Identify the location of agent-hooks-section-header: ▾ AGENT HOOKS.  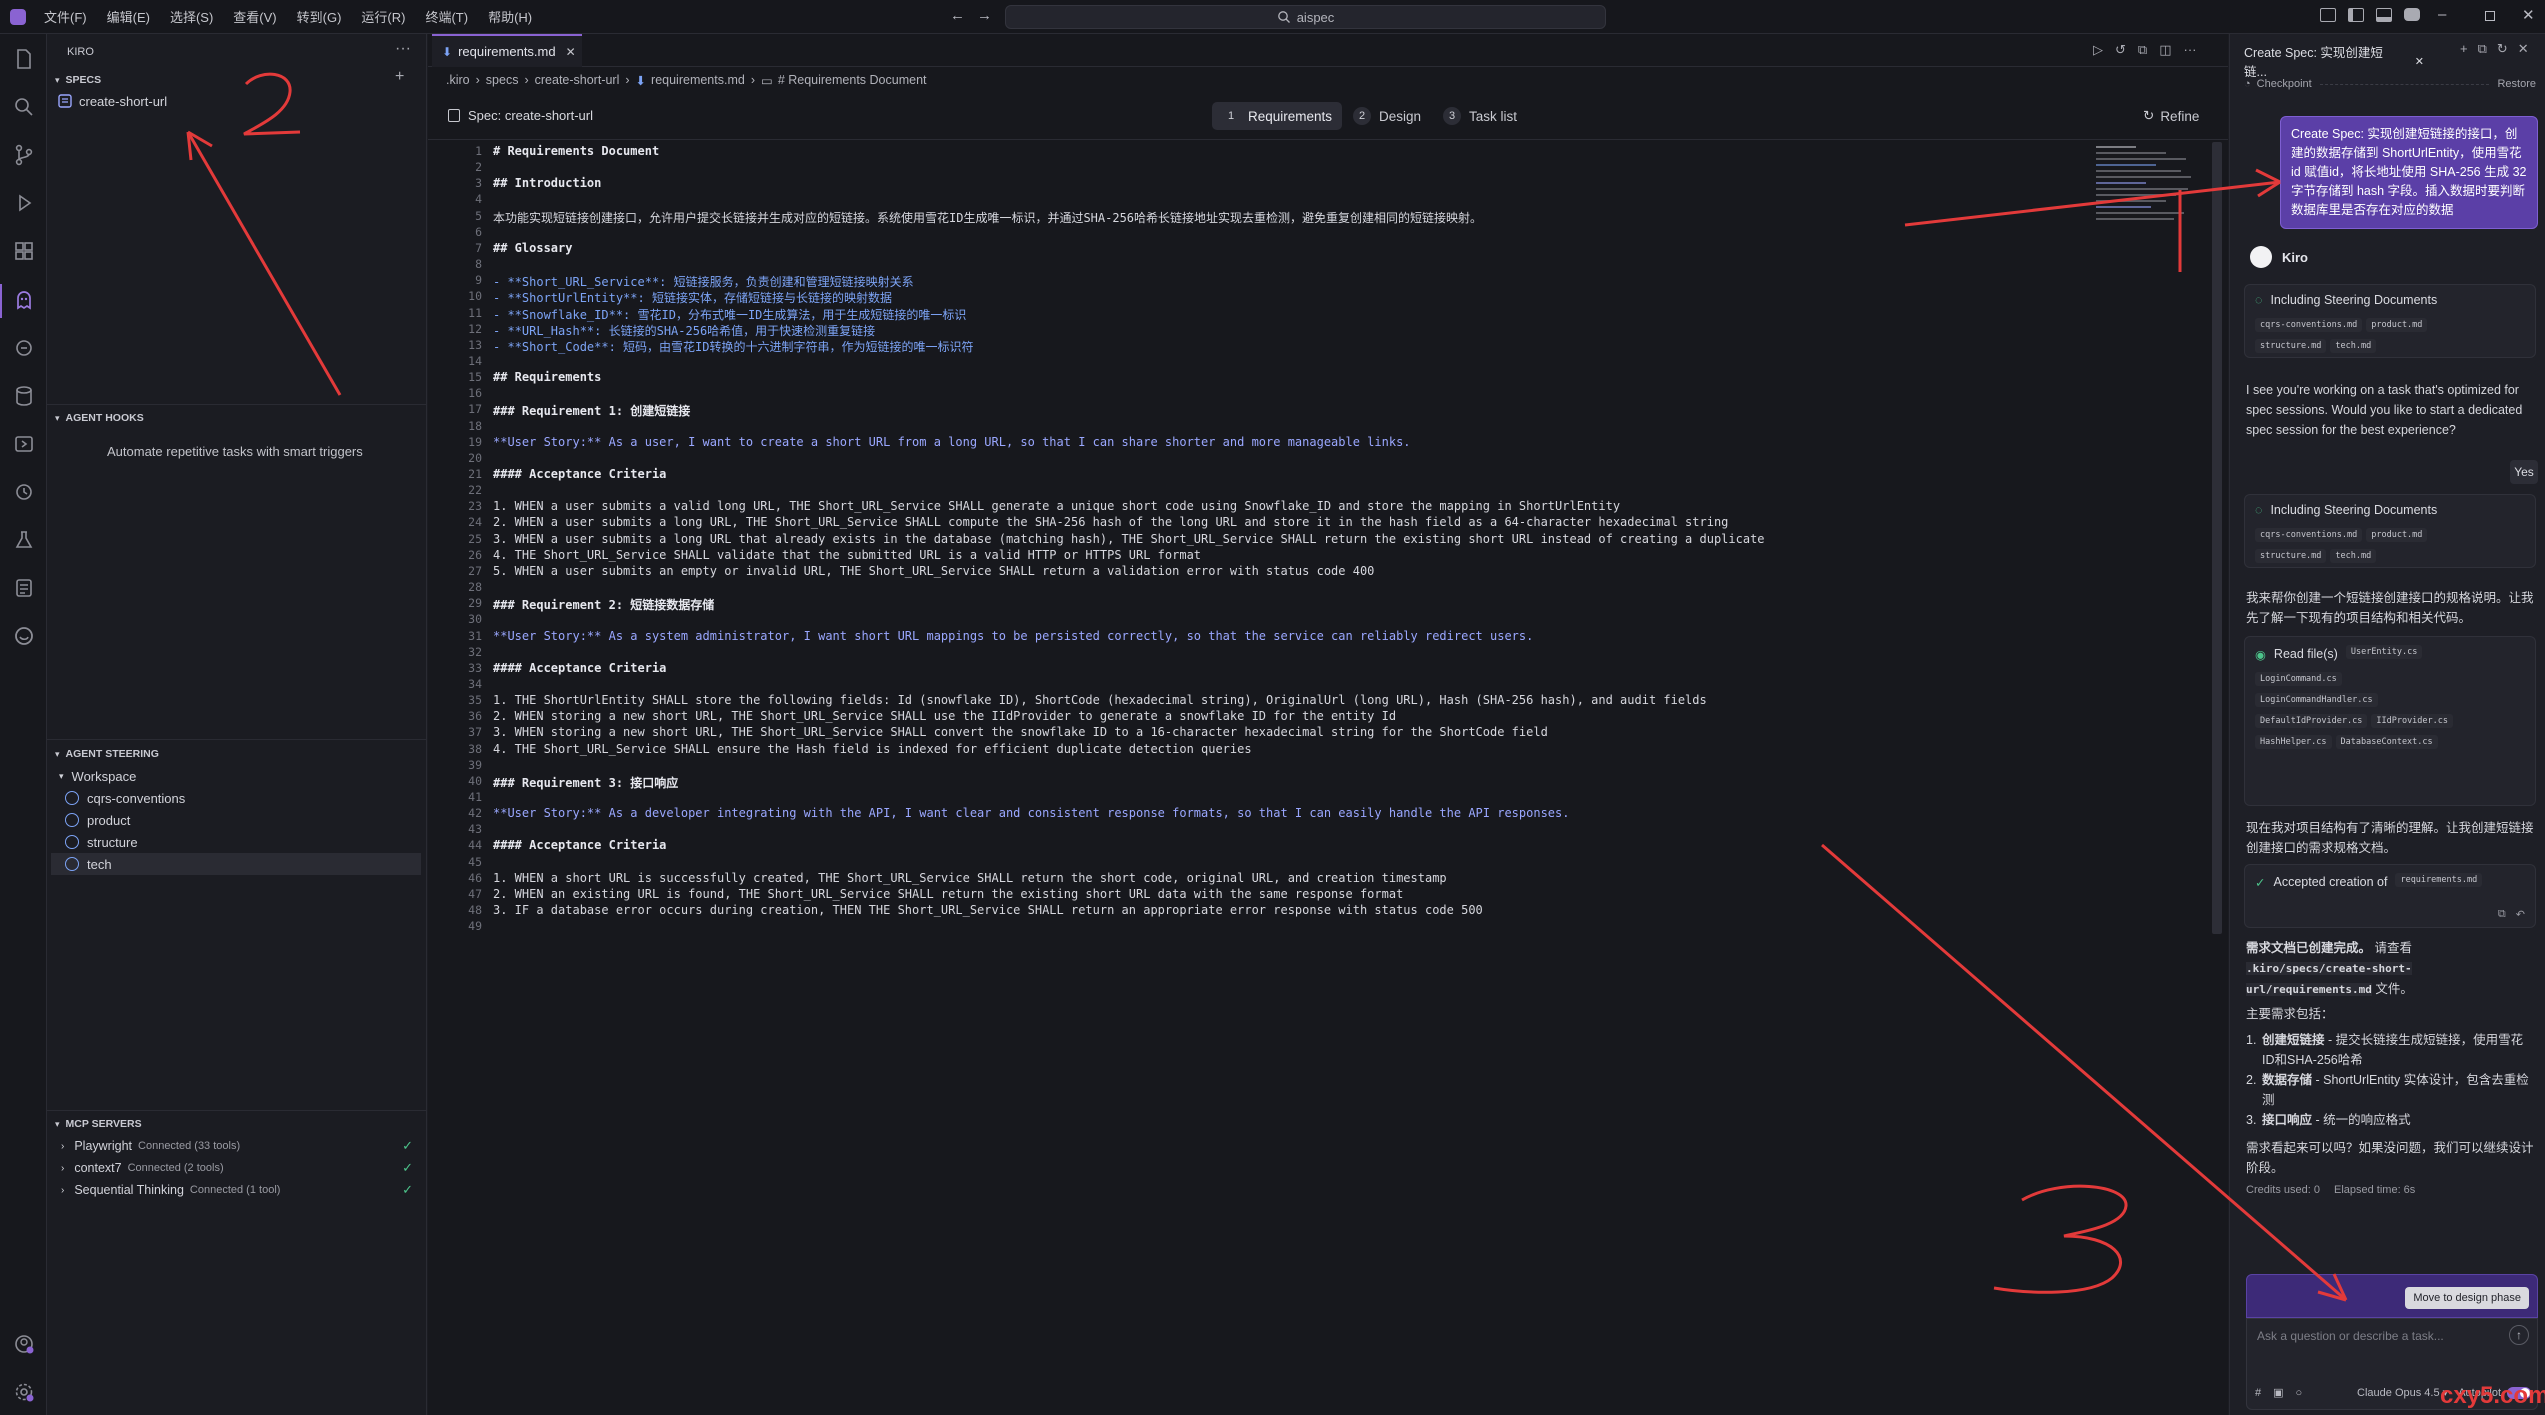
(237, 418).